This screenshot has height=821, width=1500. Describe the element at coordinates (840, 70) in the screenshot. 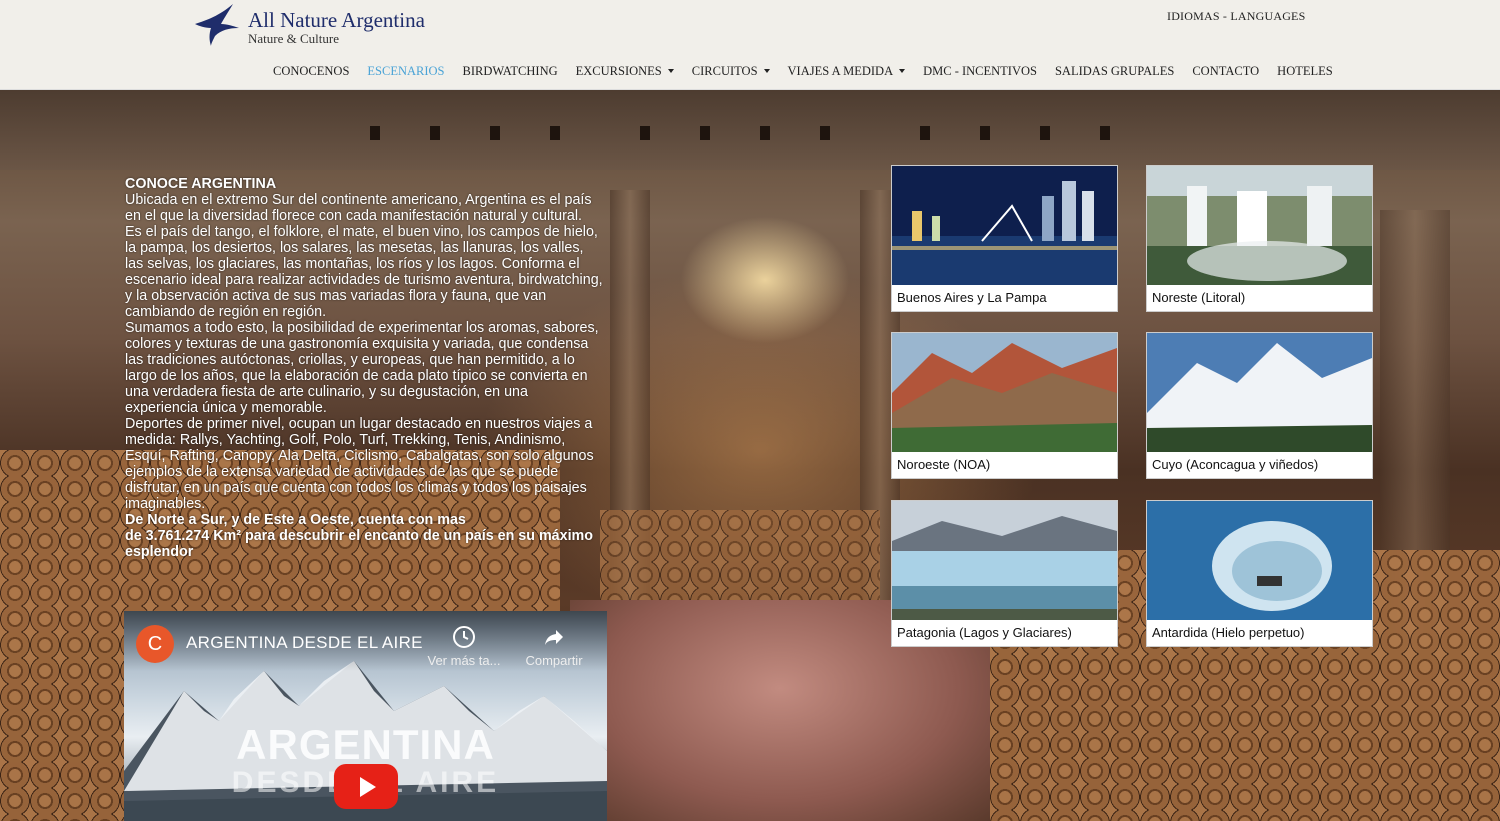

I see `nav-item-label: VIAJES A MEDIDA` at that location.